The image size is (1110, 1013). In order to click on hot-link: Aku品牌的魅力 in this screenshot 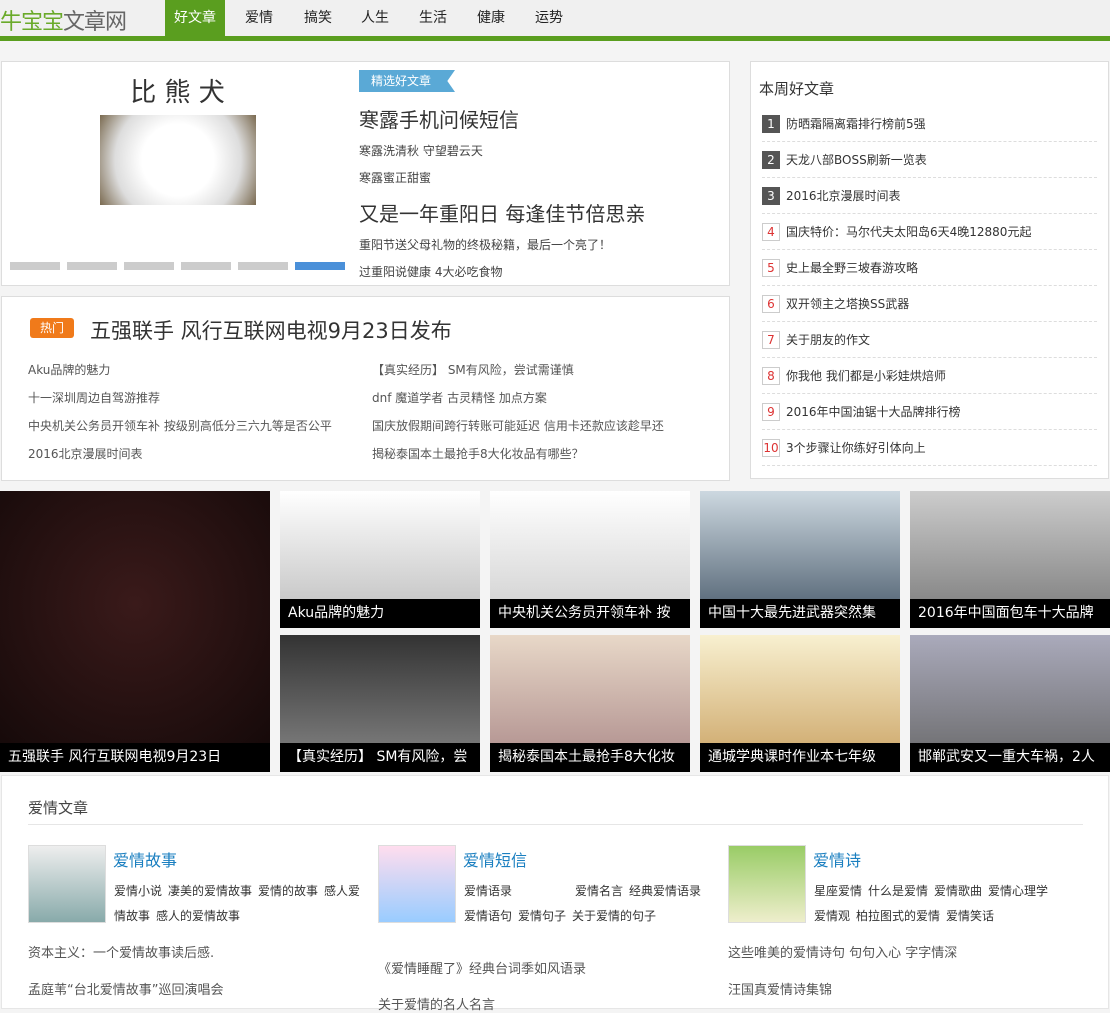, I will do `click(69, 369)`.